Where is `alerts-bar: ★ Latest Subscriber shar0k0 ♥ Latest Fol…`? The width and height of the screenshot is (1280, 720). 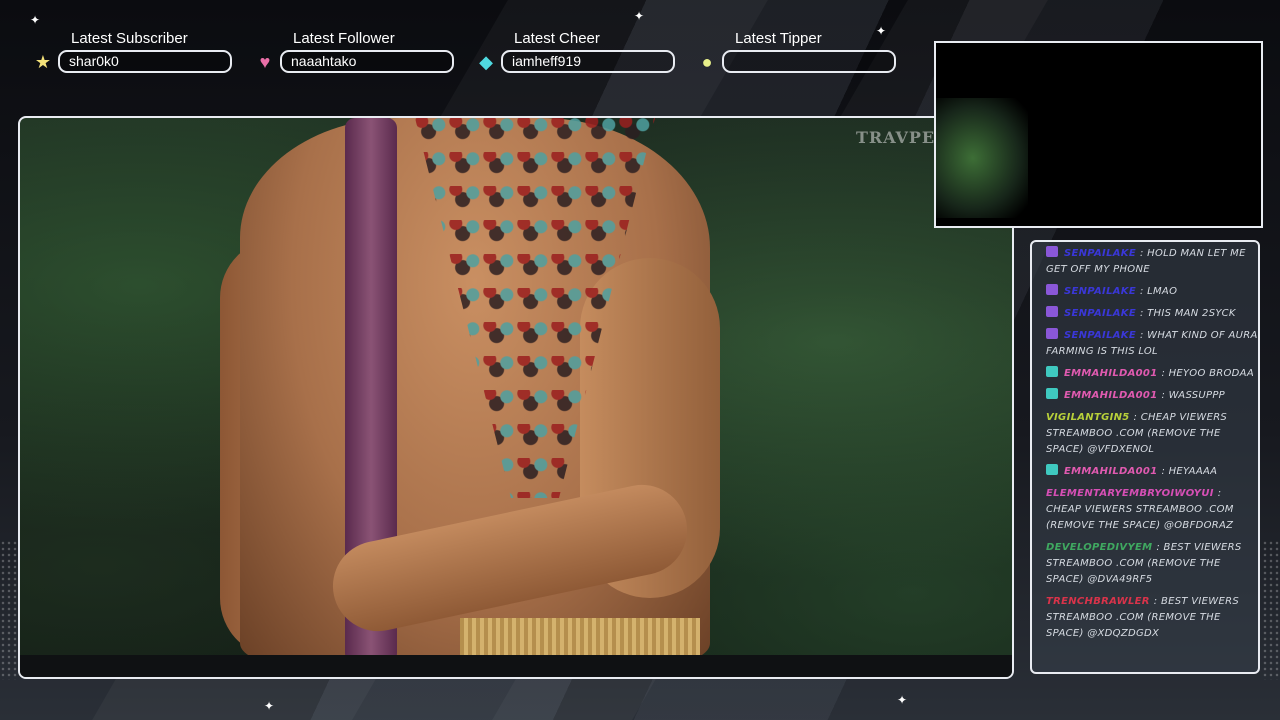
alerts-bar: ★ Latest Subscriber shar0k0 ♥ Latest Fol… is located at coordinates (470, 52).